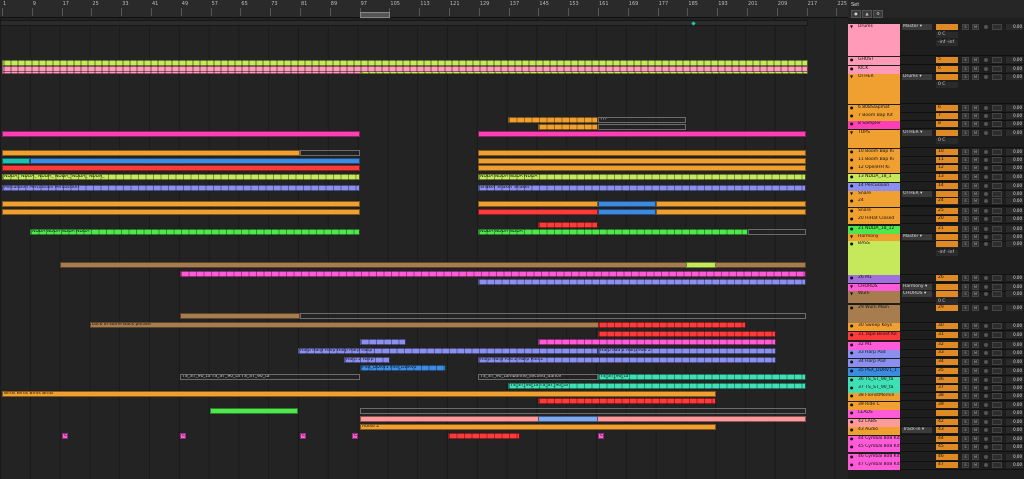 The image size is (1024, 479). What do you see at coordinates (874, 61) in the screenshot?
I see `track-name: ● GHOST` at bounding box center [874, 61].